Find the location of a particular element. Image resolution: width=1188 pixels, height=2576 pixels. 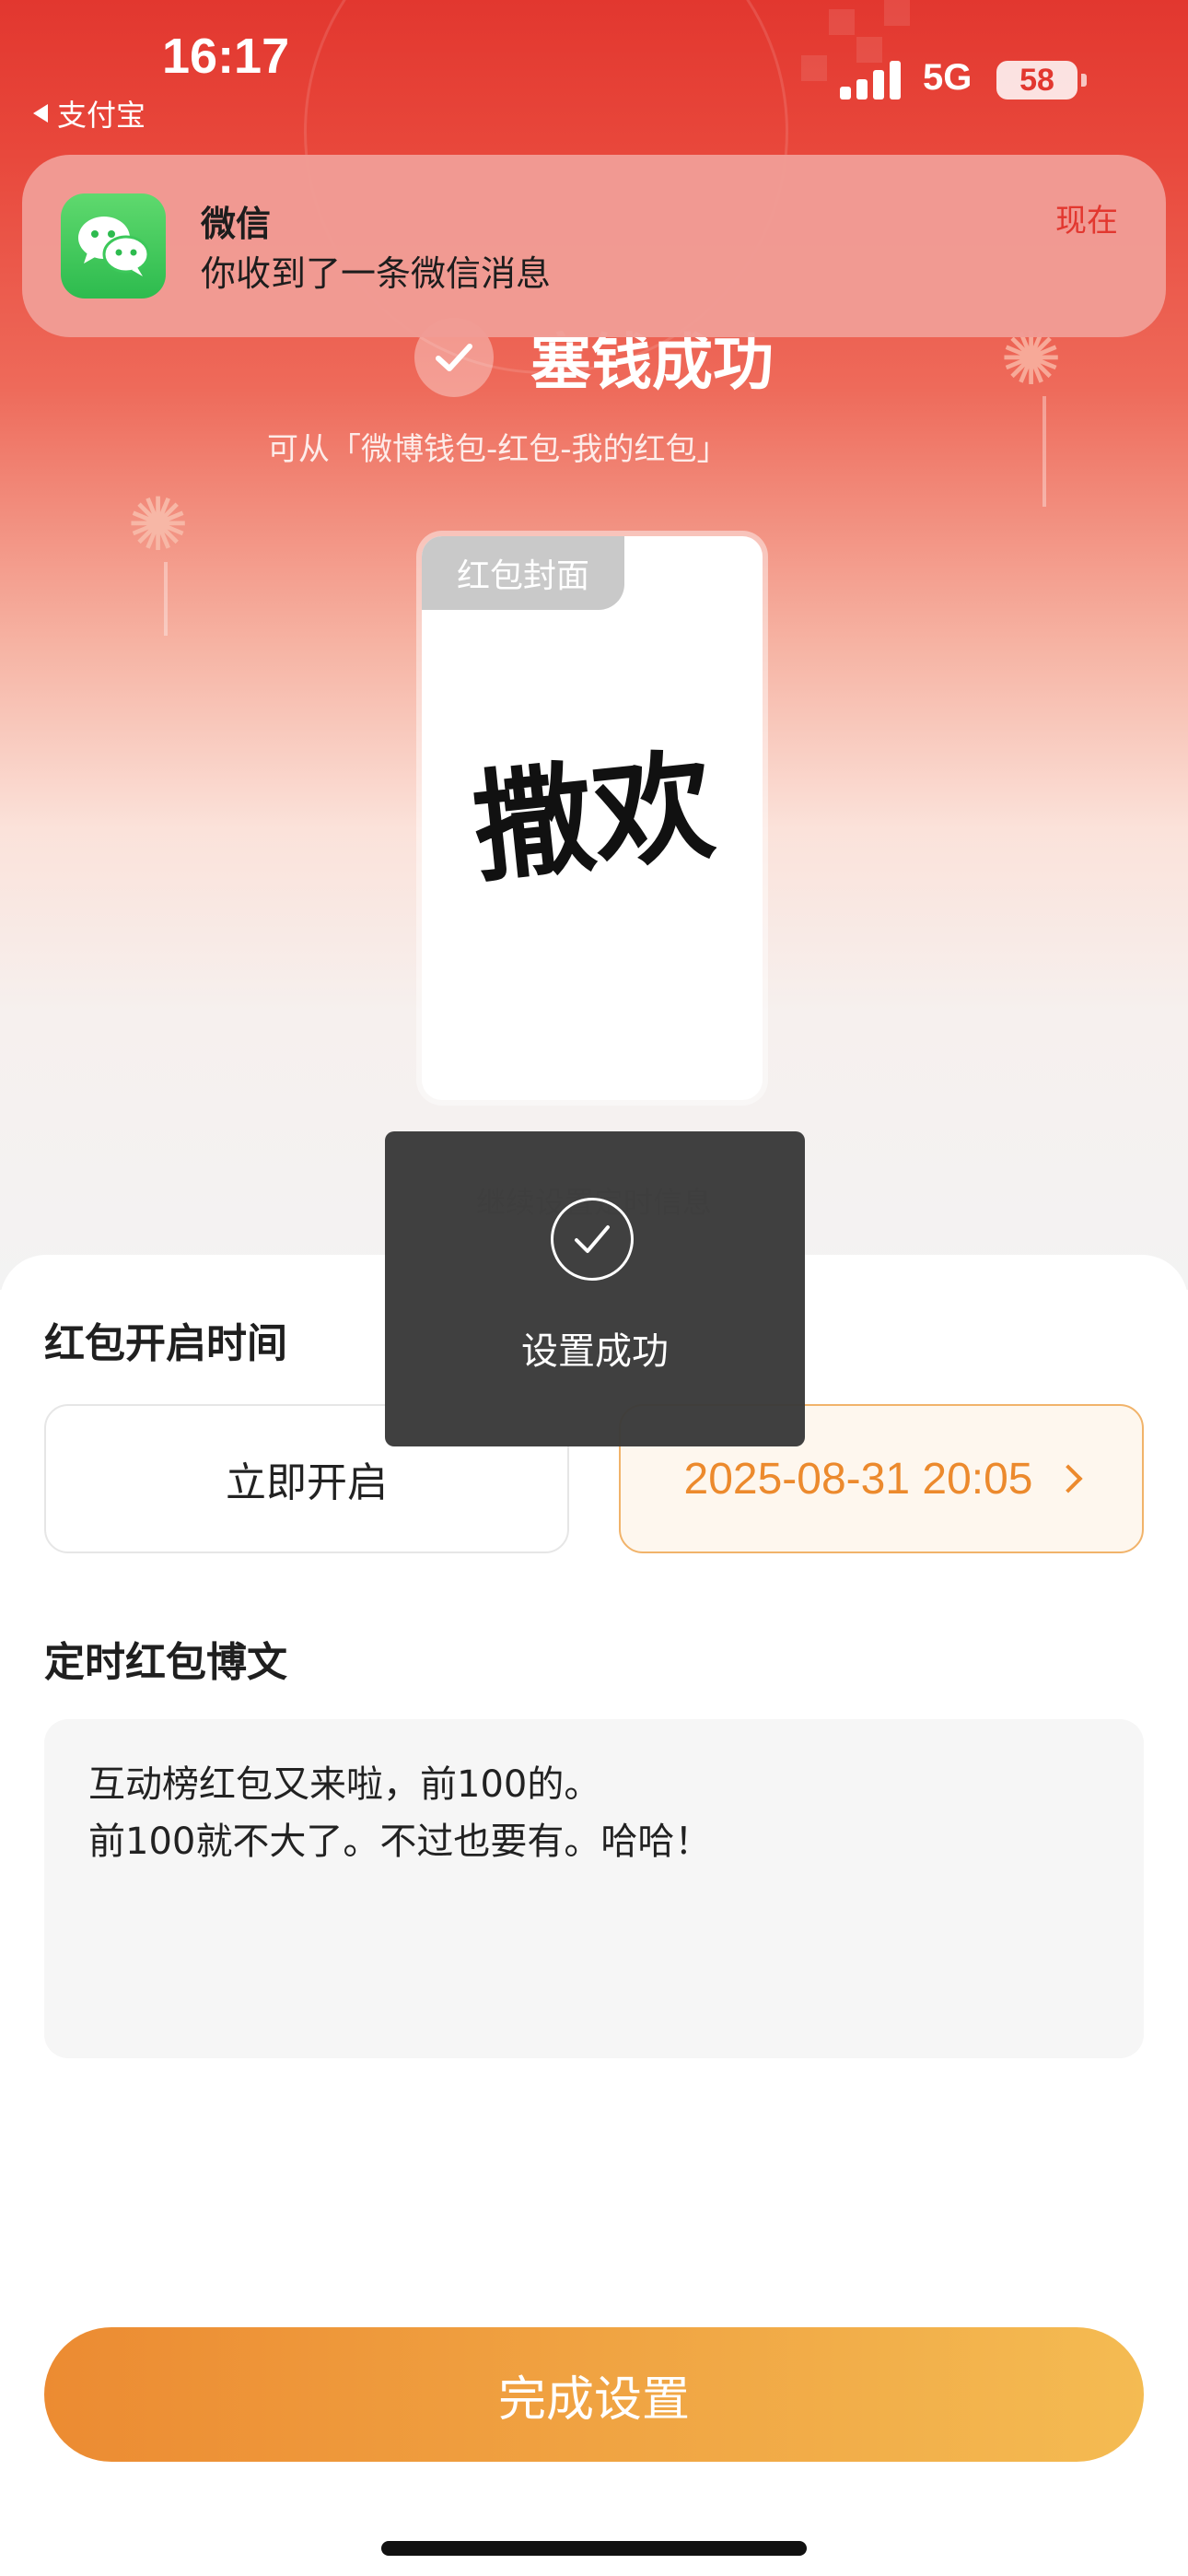

cover-tag: 红包封面 is located at coordinates (523, 573).